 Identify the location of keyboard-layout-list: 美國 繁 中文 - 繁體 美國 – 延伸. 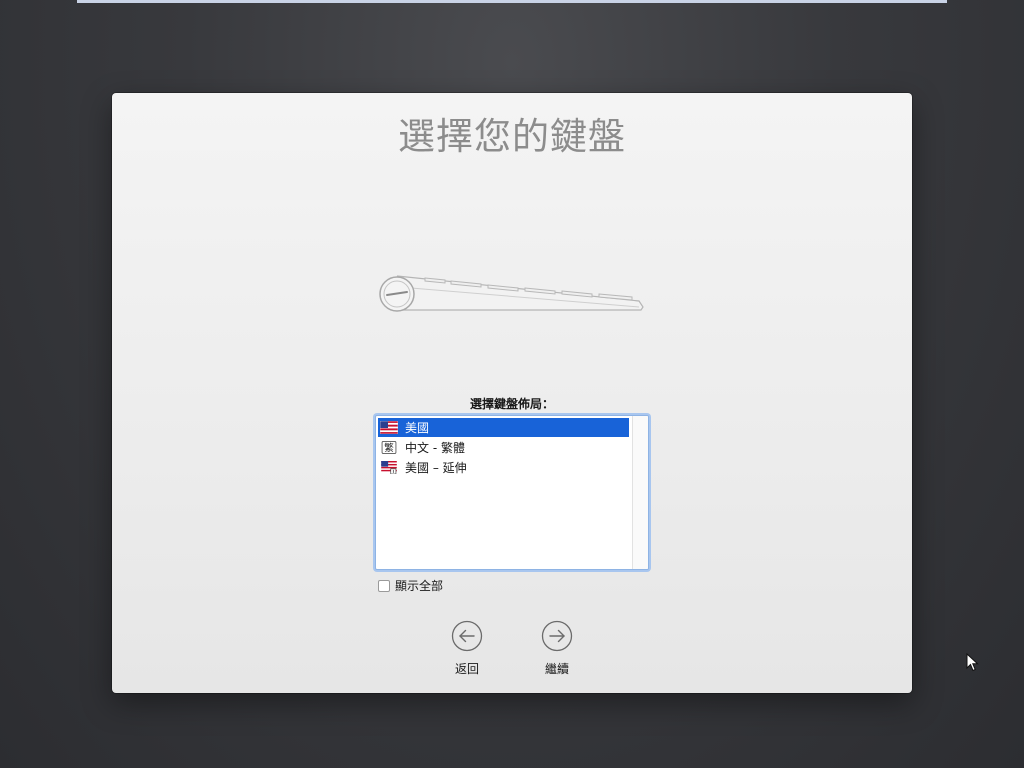
(512, 492).